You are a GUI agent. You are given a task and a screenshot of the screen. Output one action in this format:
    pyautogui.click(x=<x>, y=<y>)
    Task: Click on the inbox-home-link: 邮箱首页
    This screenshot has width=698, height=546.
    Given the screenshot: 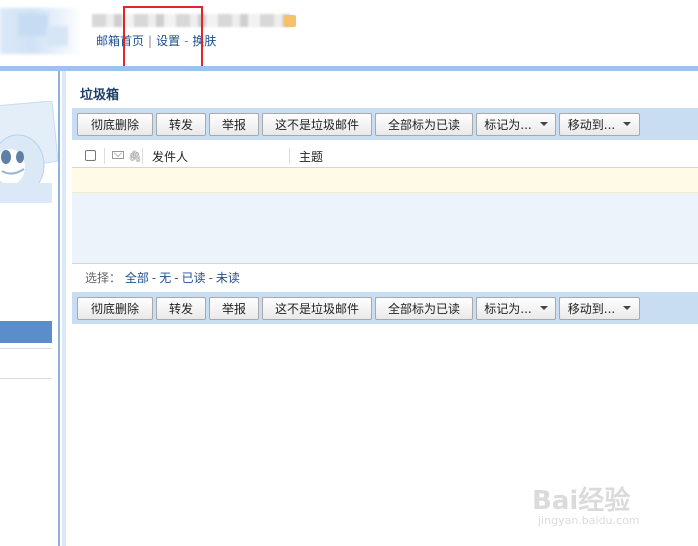 What is the action you would take?
    pyautogui.click(x=120, y=41)
    